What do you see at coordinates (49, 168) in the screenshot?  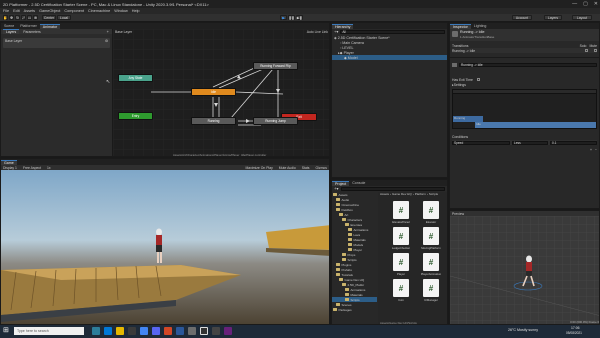 I see `scale-slider: 1x` at bounding box center [49, 168].